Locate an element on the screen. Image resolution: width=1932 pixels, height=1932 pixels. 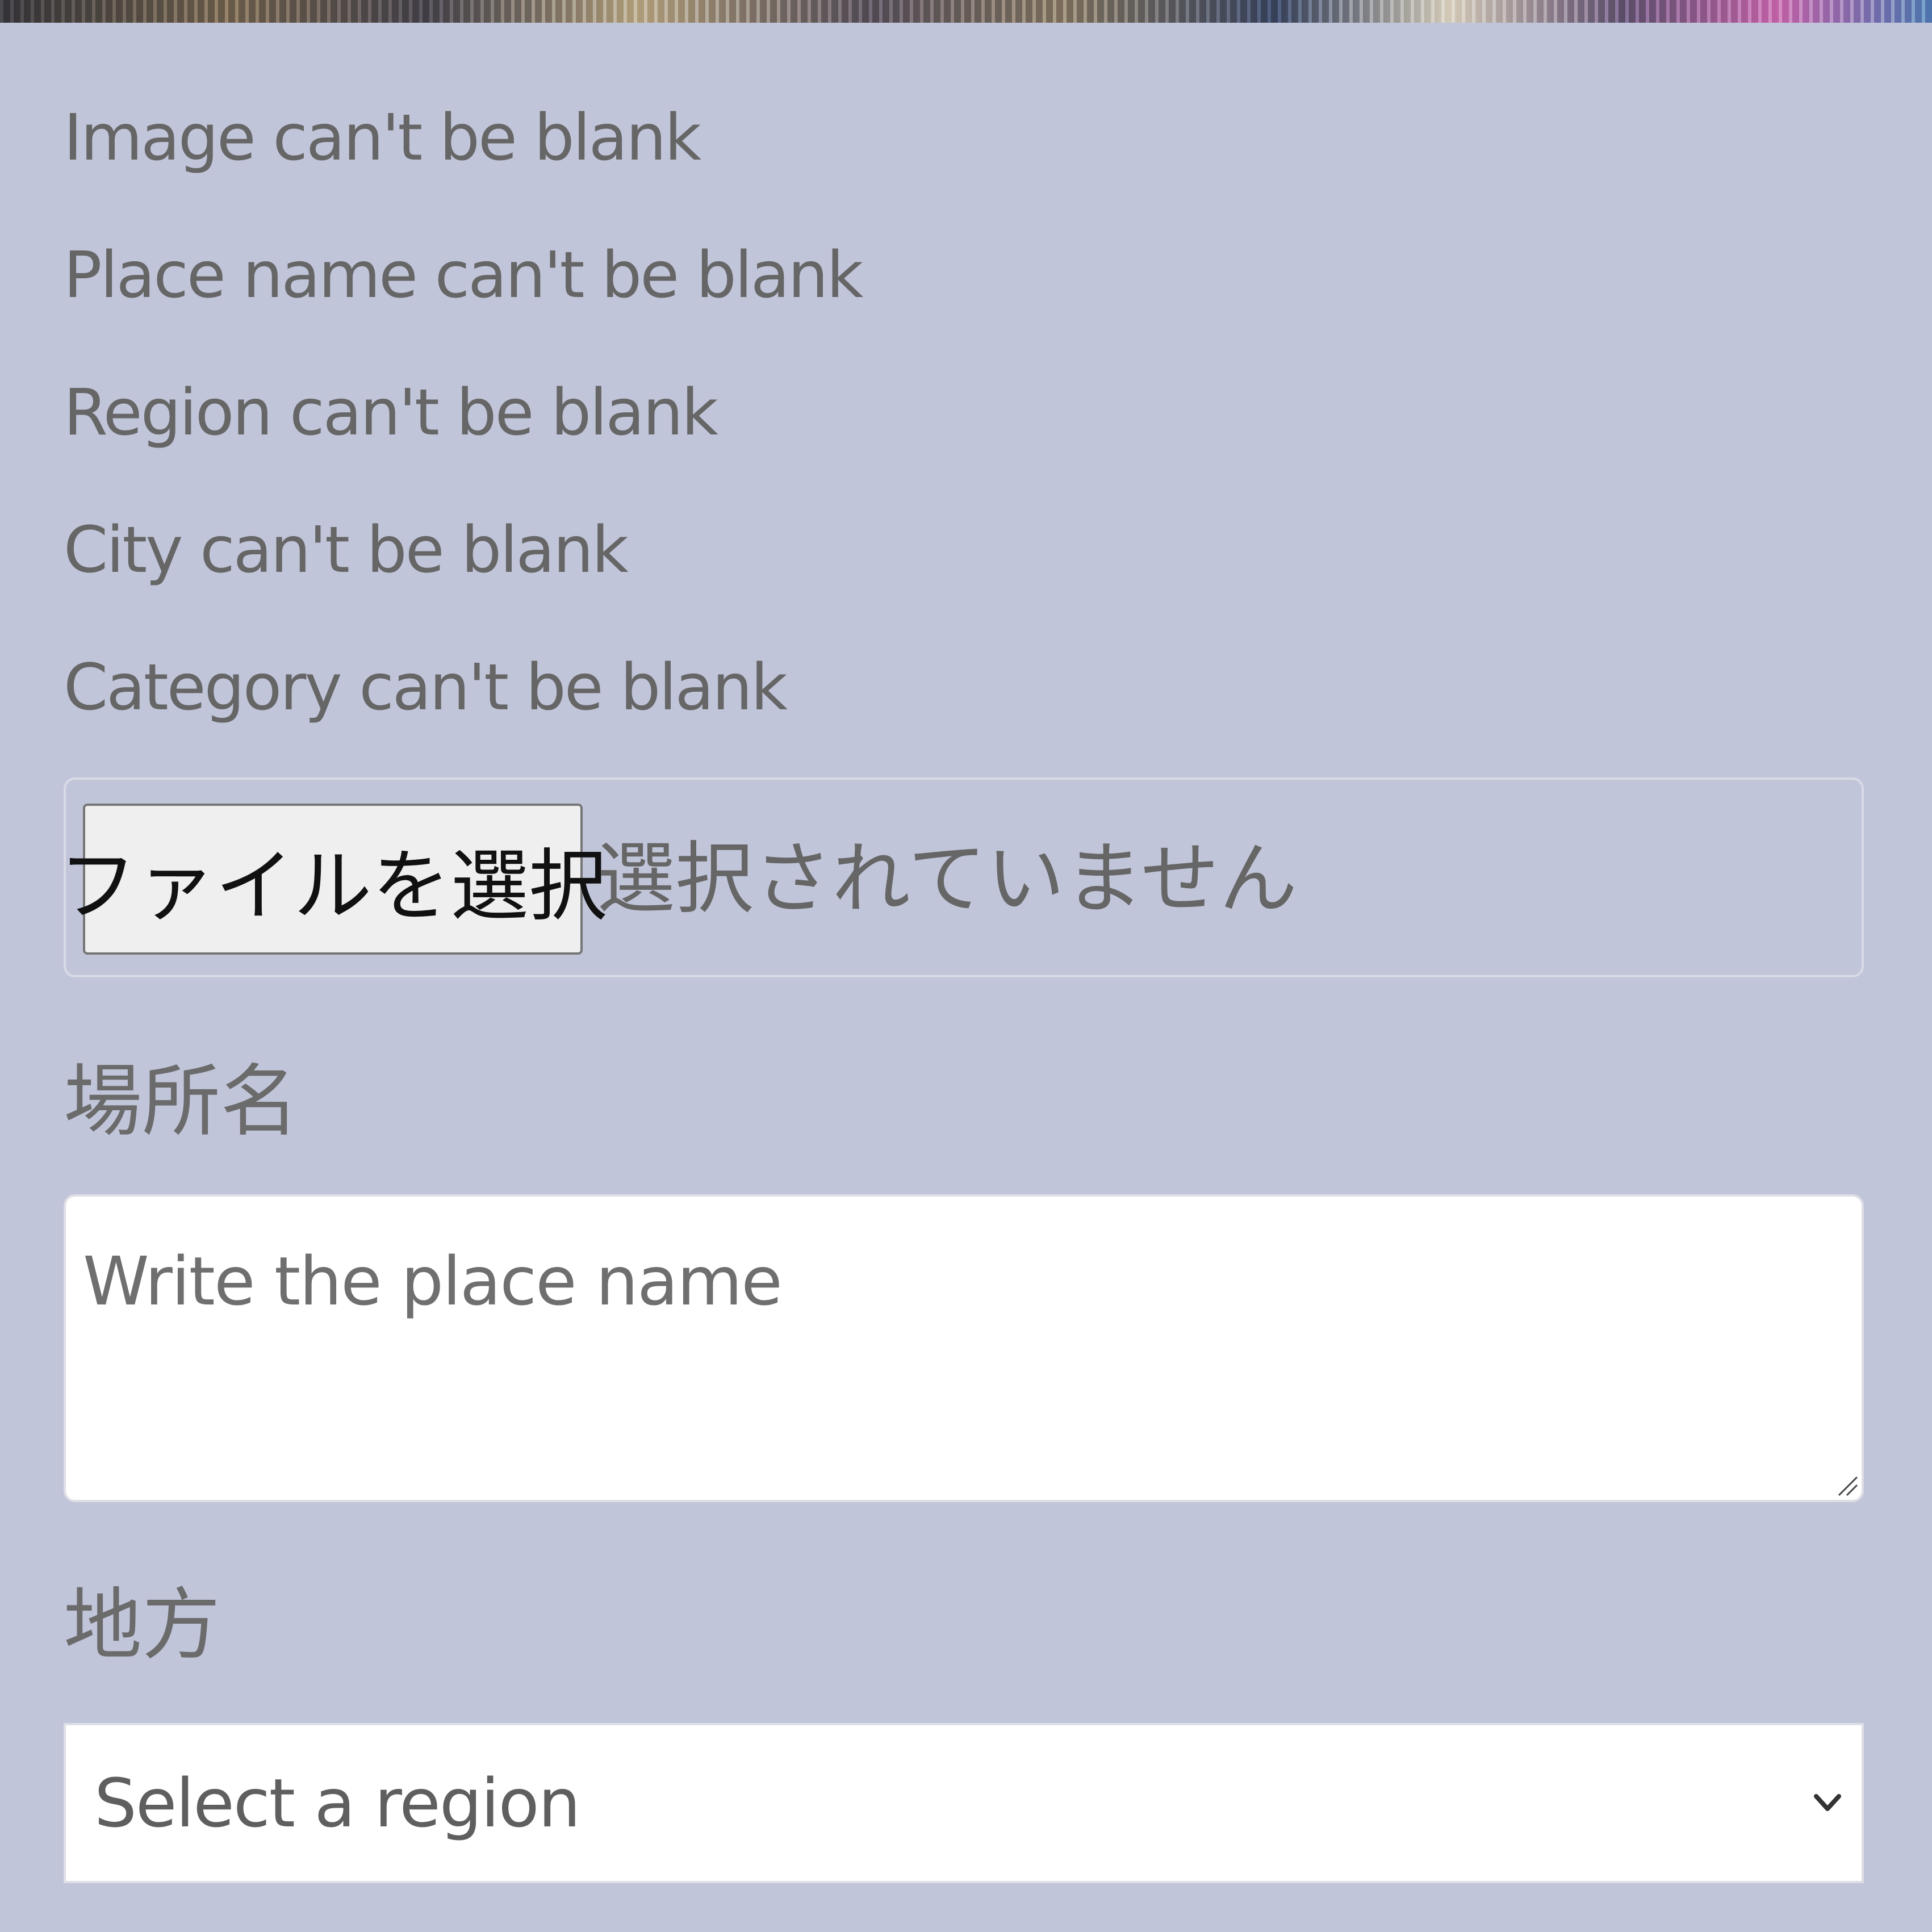
place-name-label: 場所名 is located at coordinates (181, 1101).